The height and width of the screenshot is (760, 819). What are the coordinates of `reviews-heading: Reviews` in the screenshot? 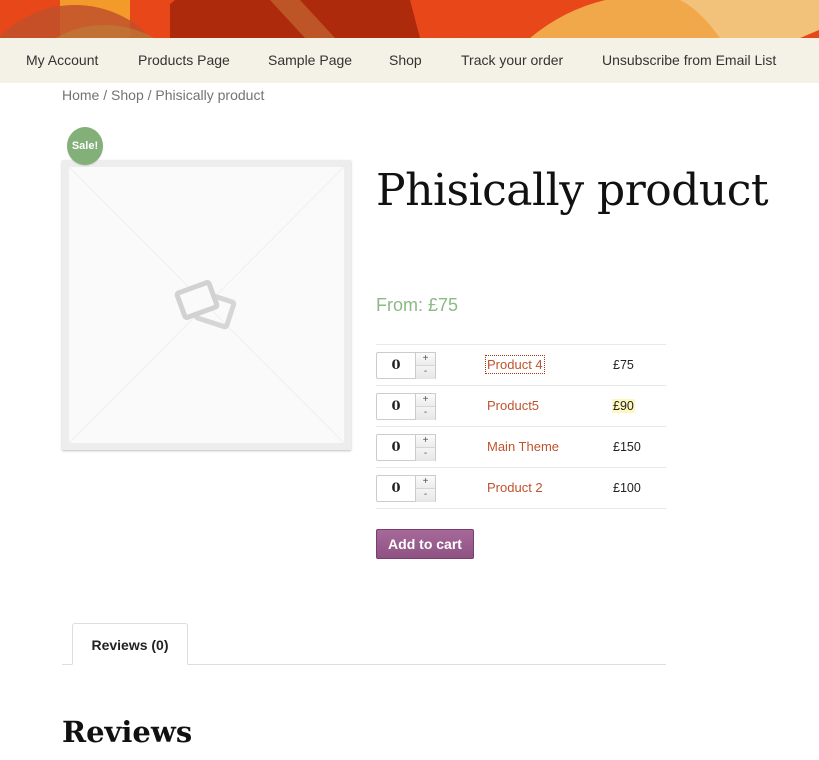 It's located at (127, 732).